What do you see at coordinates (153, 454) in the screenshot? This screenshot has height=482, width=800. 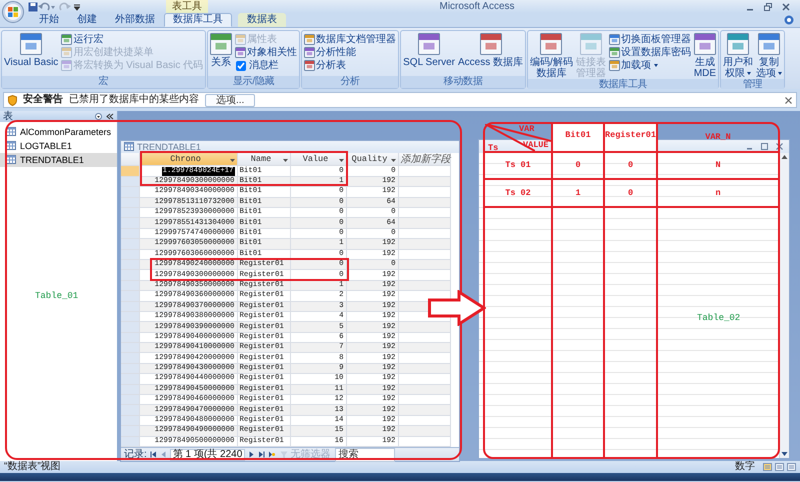 I see `first-record-button` at bounding box center [153, 454].